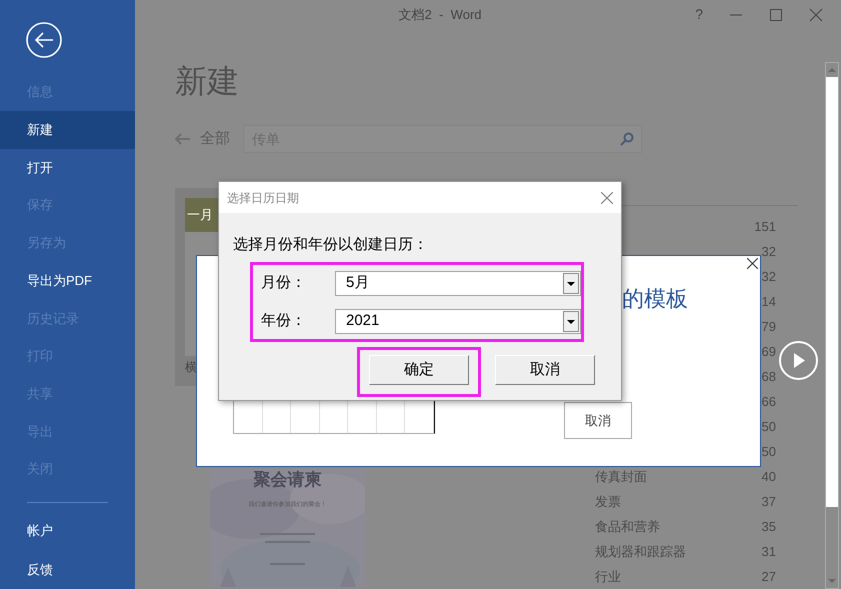  What do you see at coordinates (67, 530) in the screenshot?
I see `sidebar-item: 帐户` at bounding box center [67, 530].